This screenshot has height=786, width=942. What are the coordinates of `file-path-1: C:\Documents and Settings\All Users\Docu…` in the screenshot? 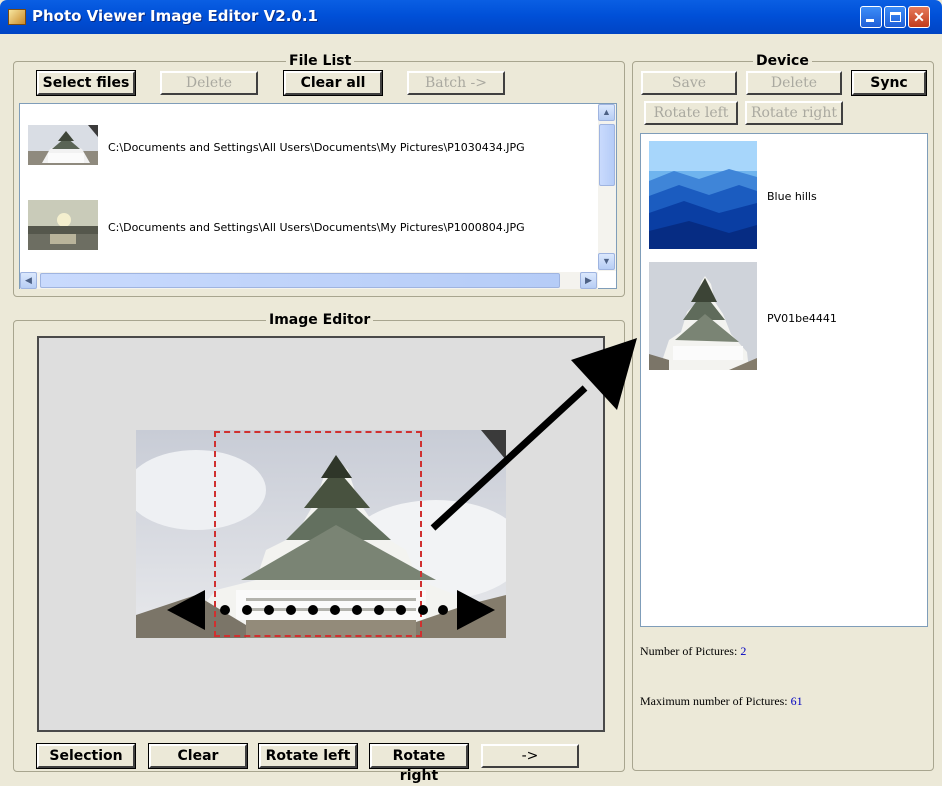 It's located at (316, 147).